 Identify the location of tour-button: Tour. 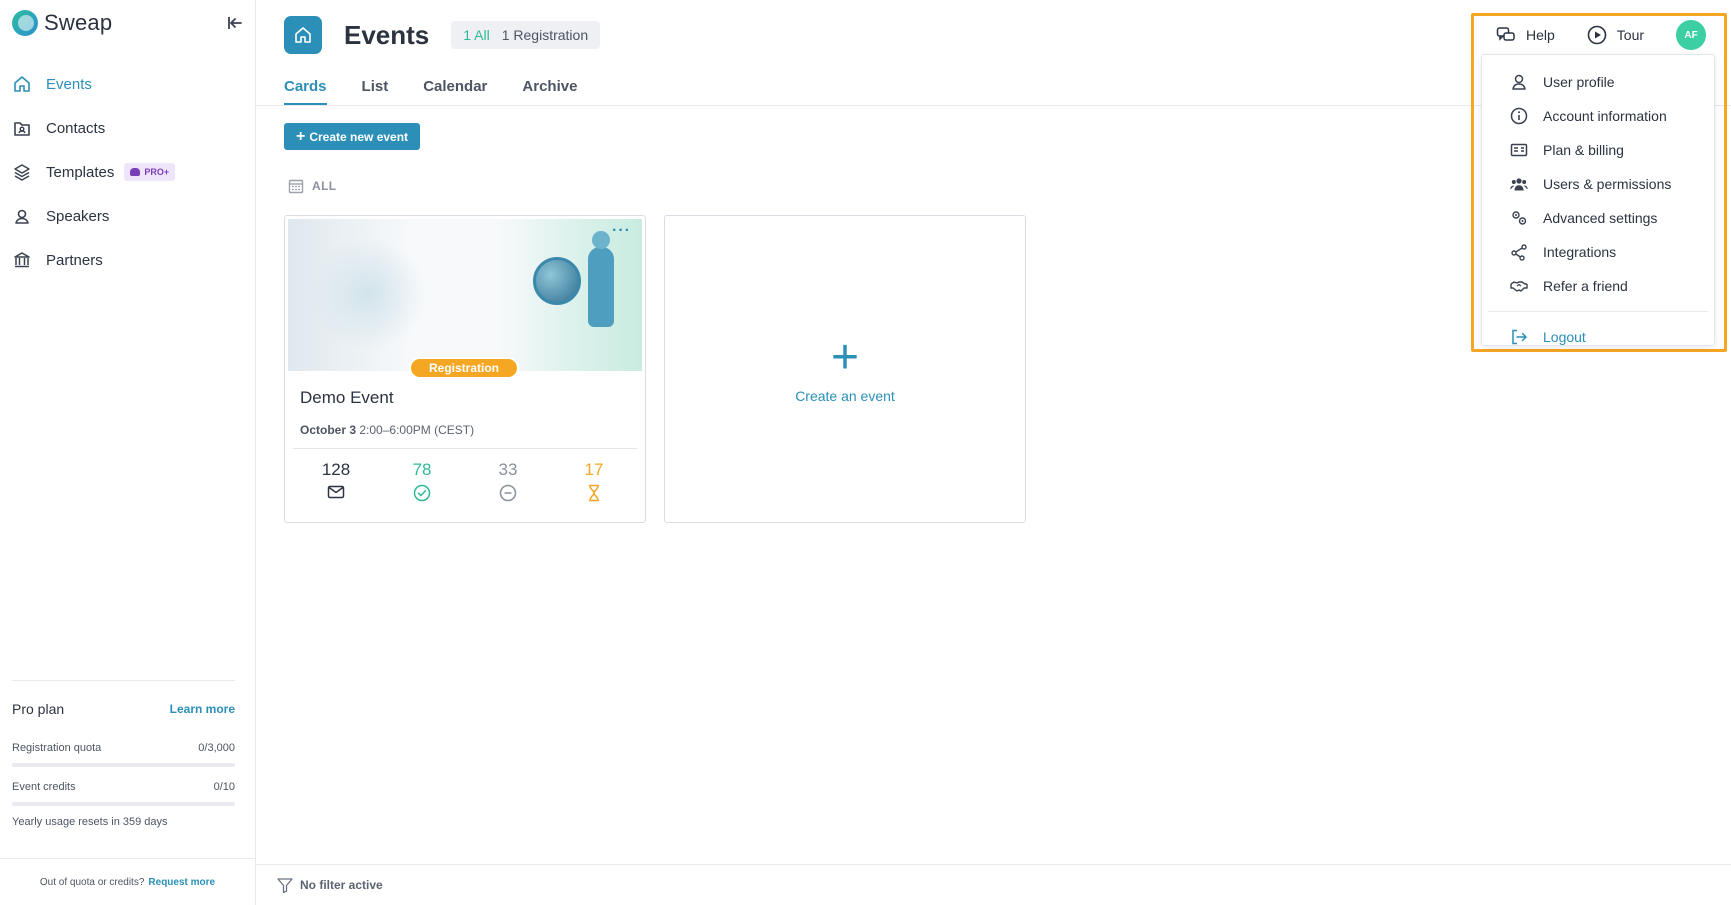
(1615, 35).